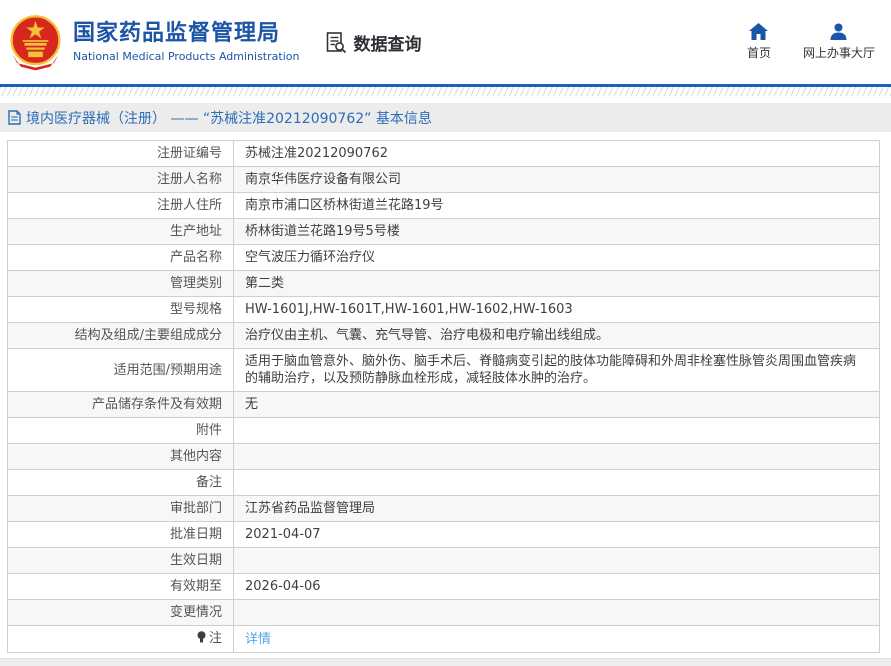 The height and width of the screenshot is (666, 891). Describe the element at coordinates (120, 482) in the screenshot. I see `field-label: 备注` at that location.